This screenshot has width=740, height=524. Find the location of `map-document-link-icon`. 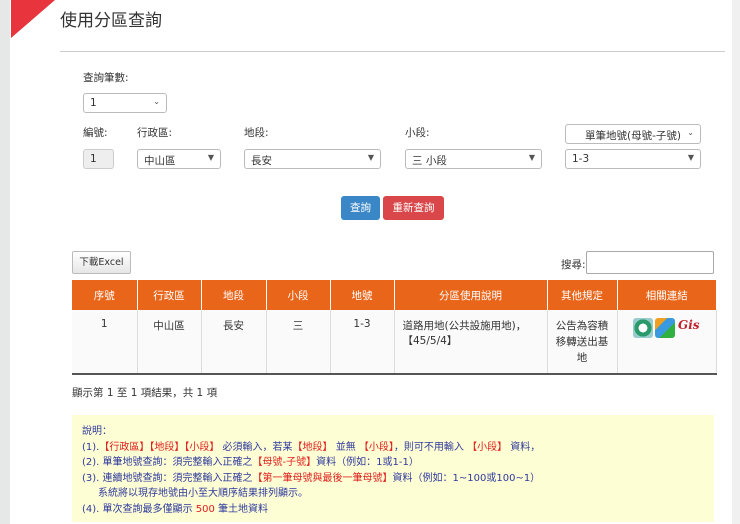

map-document-link-icon is located at coordinates (664, 328).